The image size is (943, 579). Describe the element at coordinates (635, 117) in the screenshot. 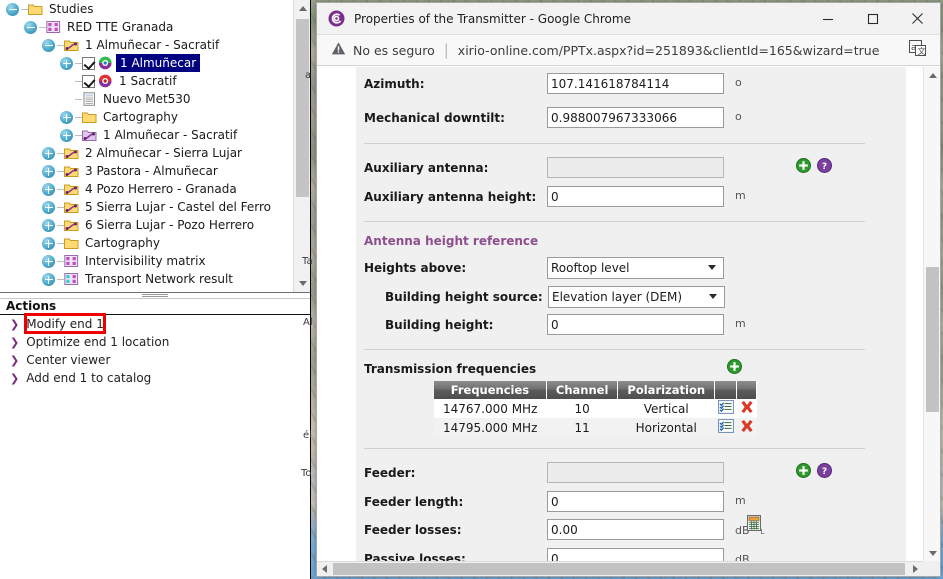

I see `mechanical-downtilt-input` at that location.